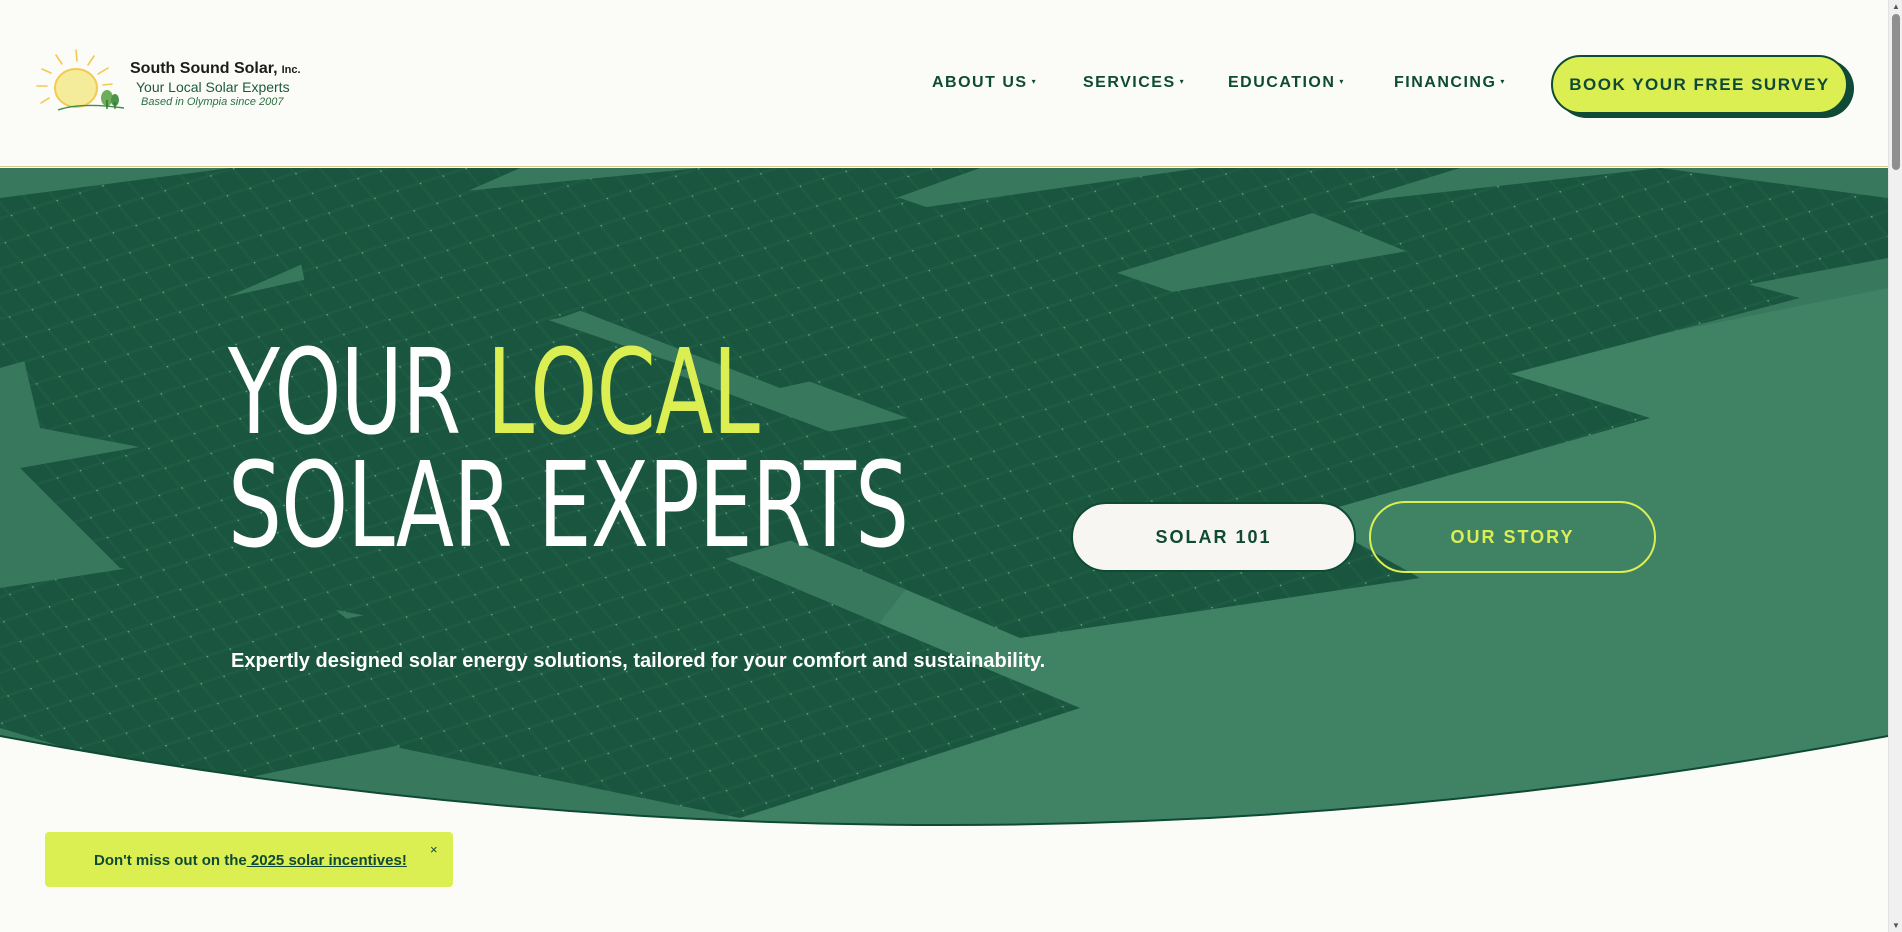 The image size is (1902, 932). Describe the element at coordinates (1282, 82) in the screenshot. I see `nav-education-label: EDUCATION` at that location.